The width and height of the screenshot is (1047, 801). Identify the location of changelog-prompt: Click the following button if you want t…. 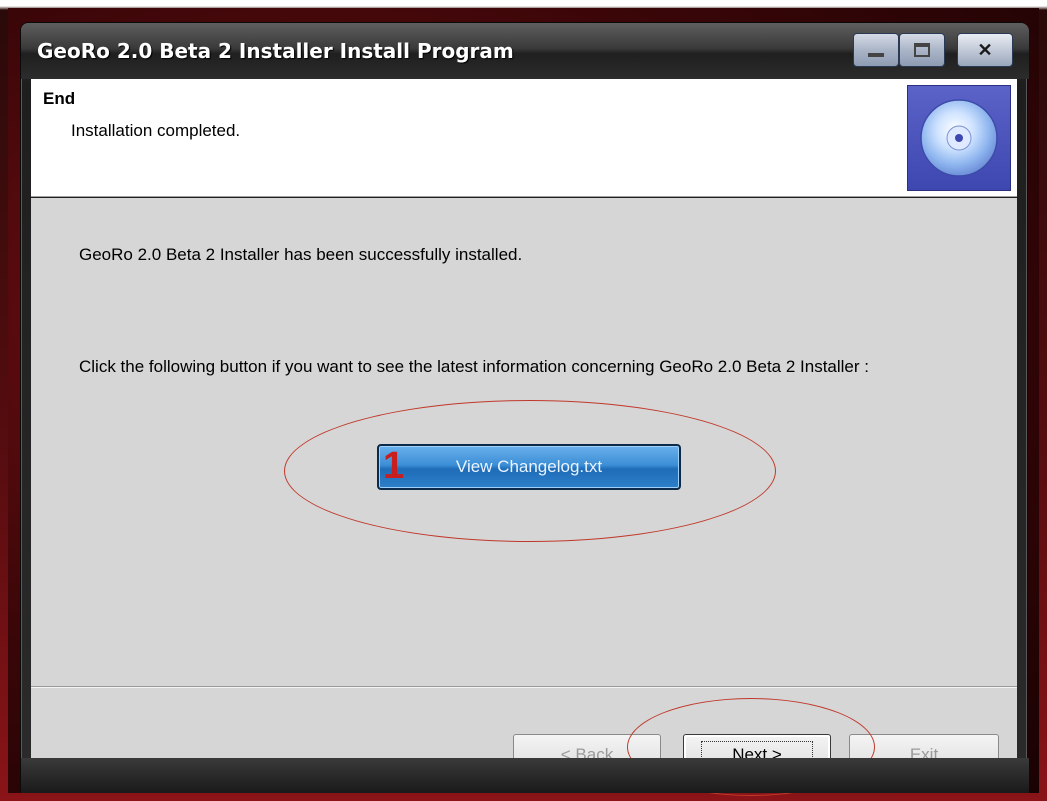
(474, 366).